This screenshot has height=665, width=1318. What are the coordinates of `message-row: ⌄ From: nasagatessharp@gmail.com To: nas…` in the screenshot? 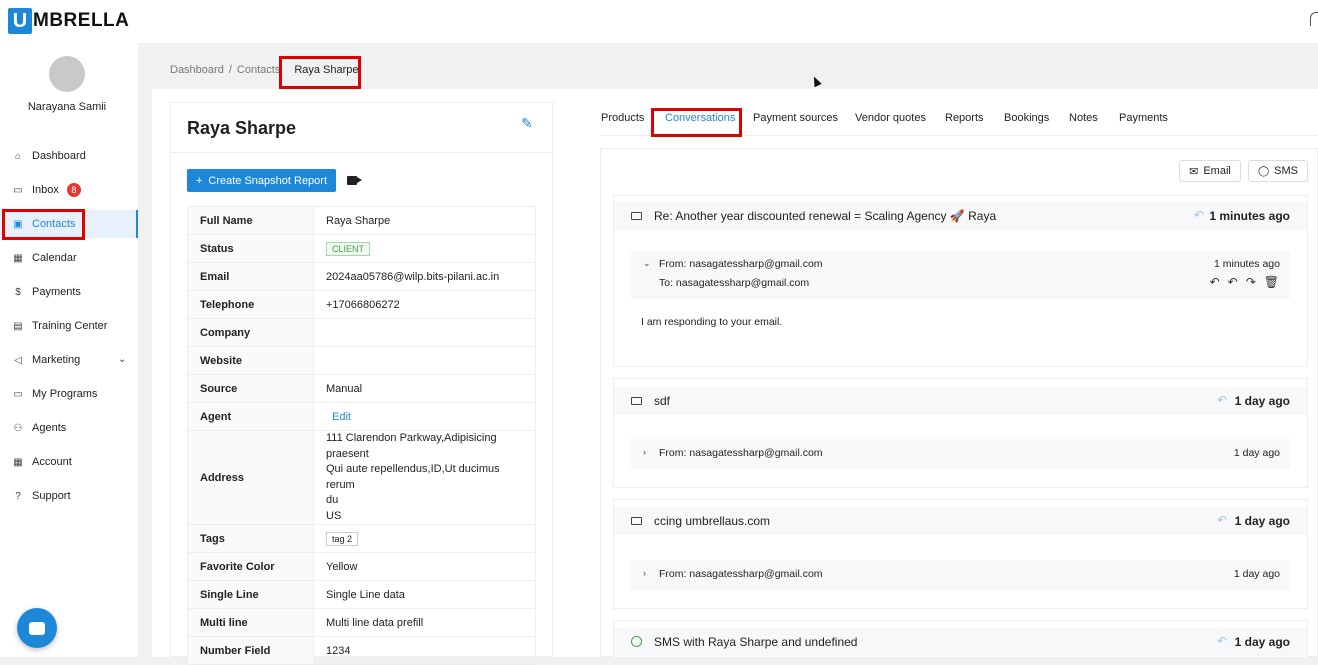 It's located at (960, 275).